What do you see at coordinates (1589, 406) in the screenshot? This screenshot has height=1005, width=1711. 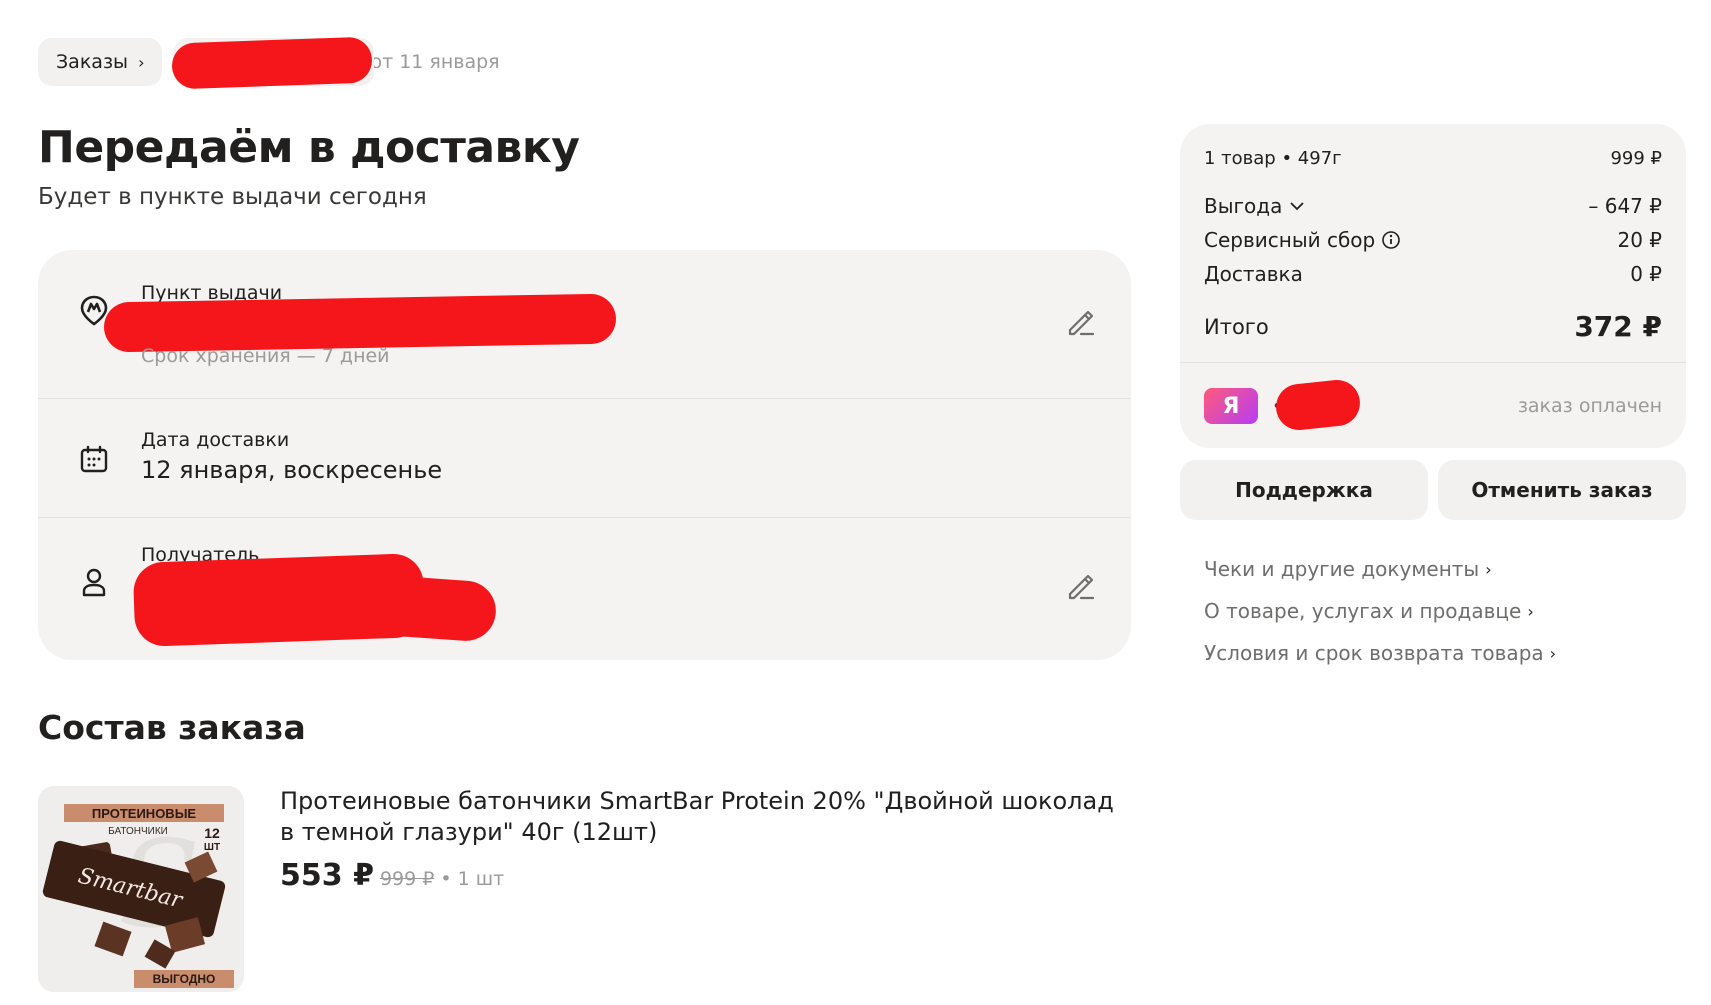 I see `payment-status: заказ оплачен` at bounding box center [1589, 406].